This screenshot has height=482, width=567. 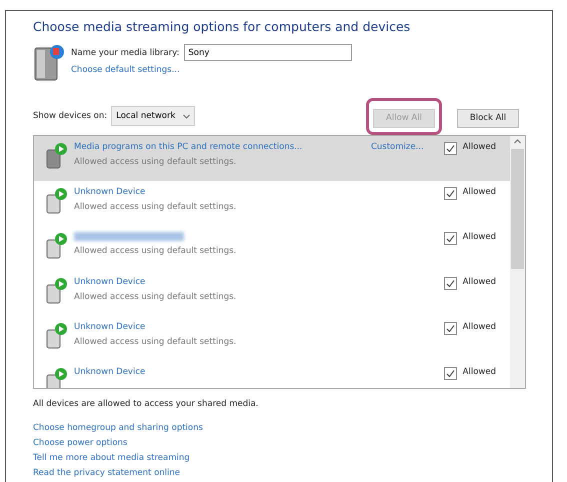 What do you see at coordinates (517, 141) in the screenshot?
I see `chevron-up-icon` at bounding box center [517, 141].